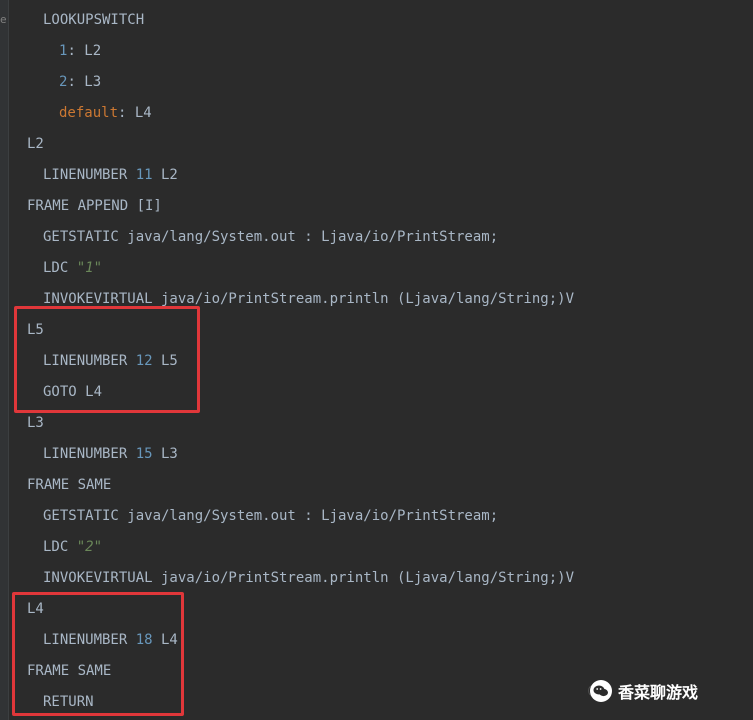  I want to click on code-token: default, so click(89, 113).